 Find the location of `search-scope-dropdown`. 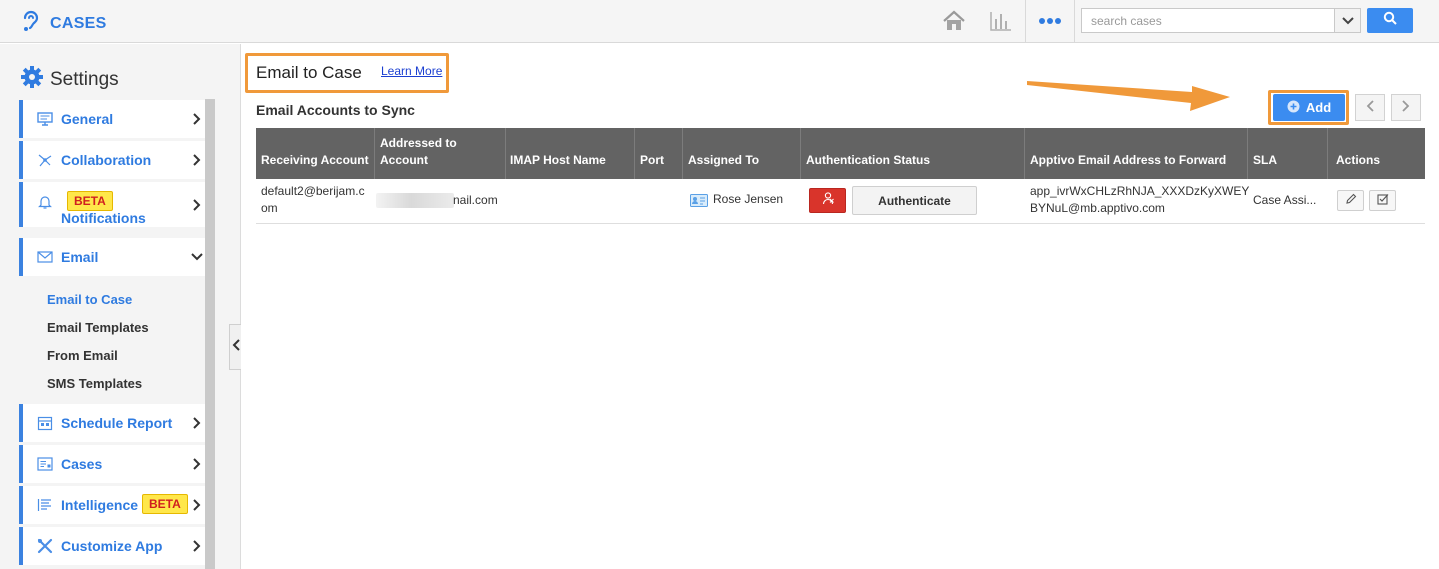

search-scope-dropdown is located at coordinates (1347, 20).